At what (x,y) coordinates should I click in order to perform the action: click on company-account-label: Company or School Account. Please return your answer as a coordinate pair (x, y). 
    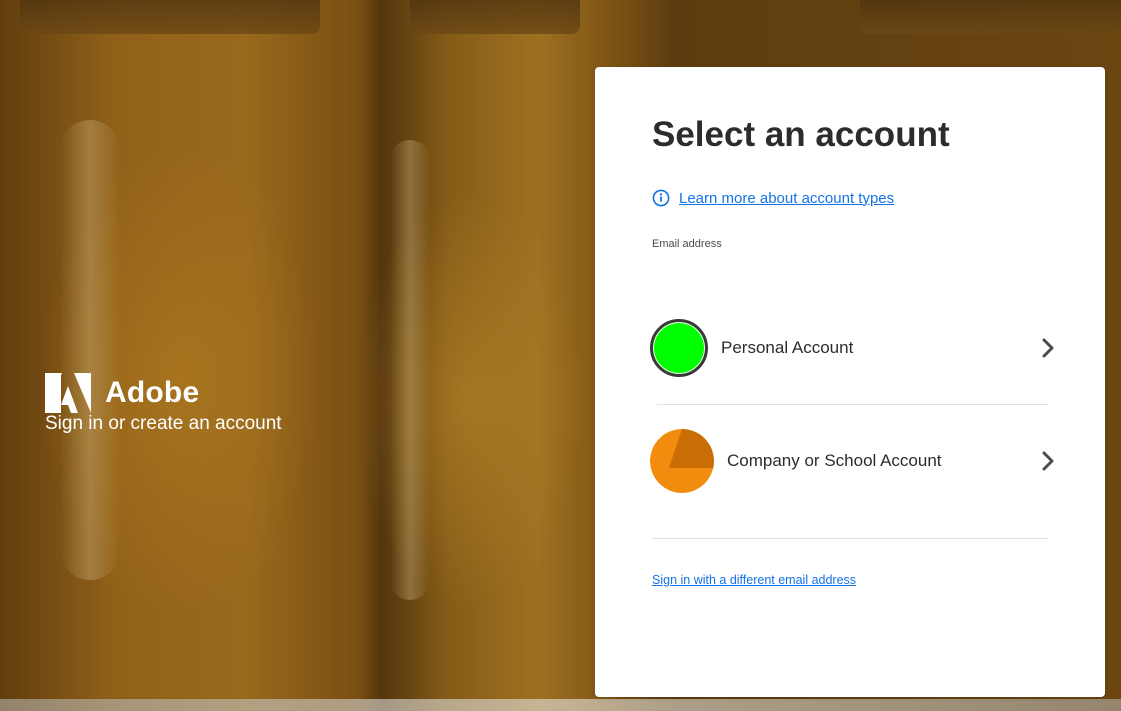
    Looking at the image, I should click on (834, 460).